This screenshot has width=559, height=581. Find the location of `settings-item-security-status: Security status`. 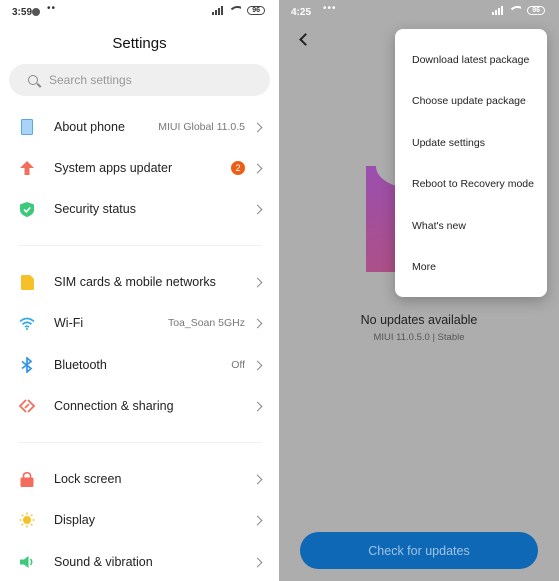

settings-item-security-status: Security status is located at coordinates (139, 209).